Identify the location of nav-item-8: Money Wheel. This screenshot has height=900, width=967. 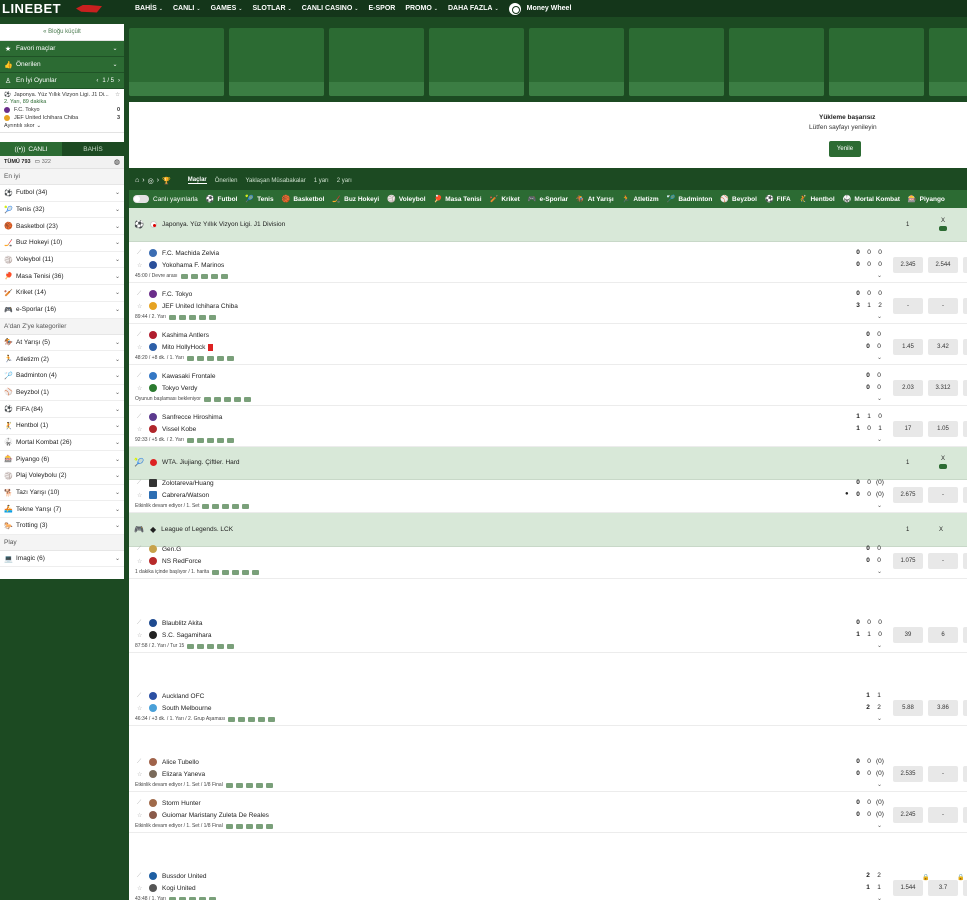
(540, 8).